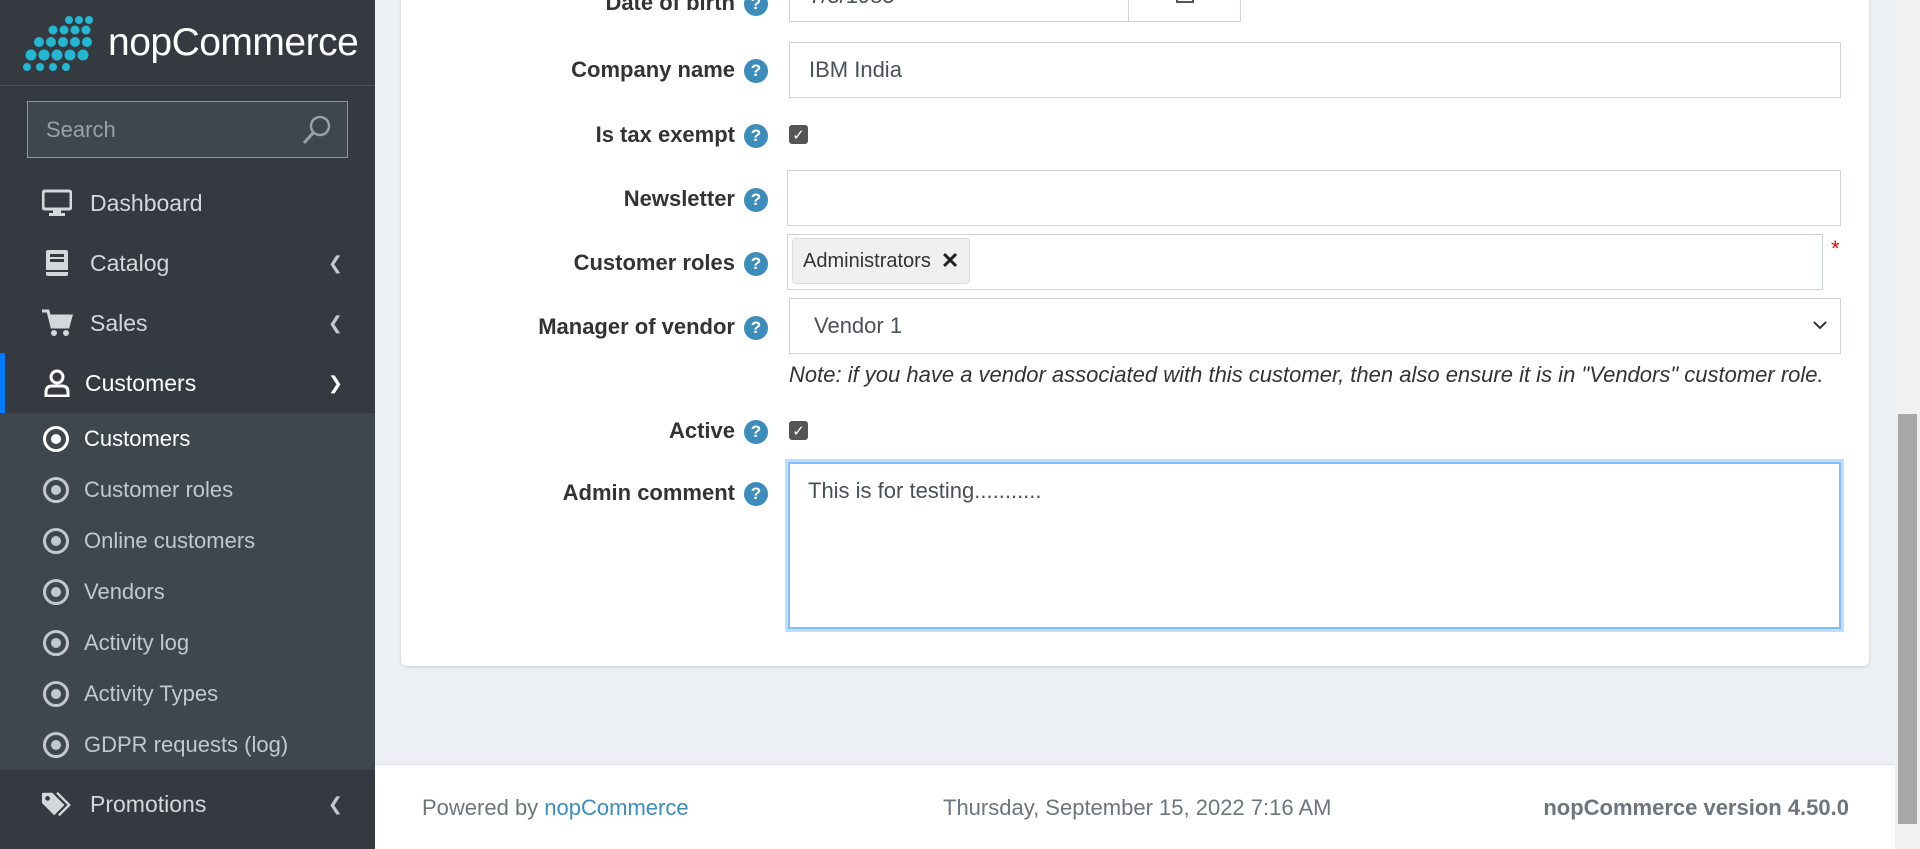  Describe the element at coordinates (1907, 619) in the screenshot. I see `scrollbar-thumb` at that location.